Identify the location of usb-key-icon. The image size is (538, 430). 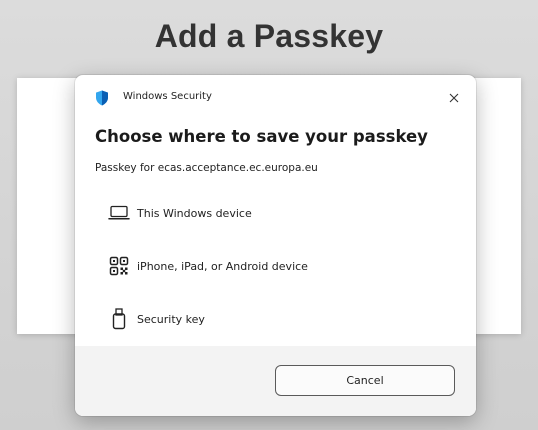
(119, 319).